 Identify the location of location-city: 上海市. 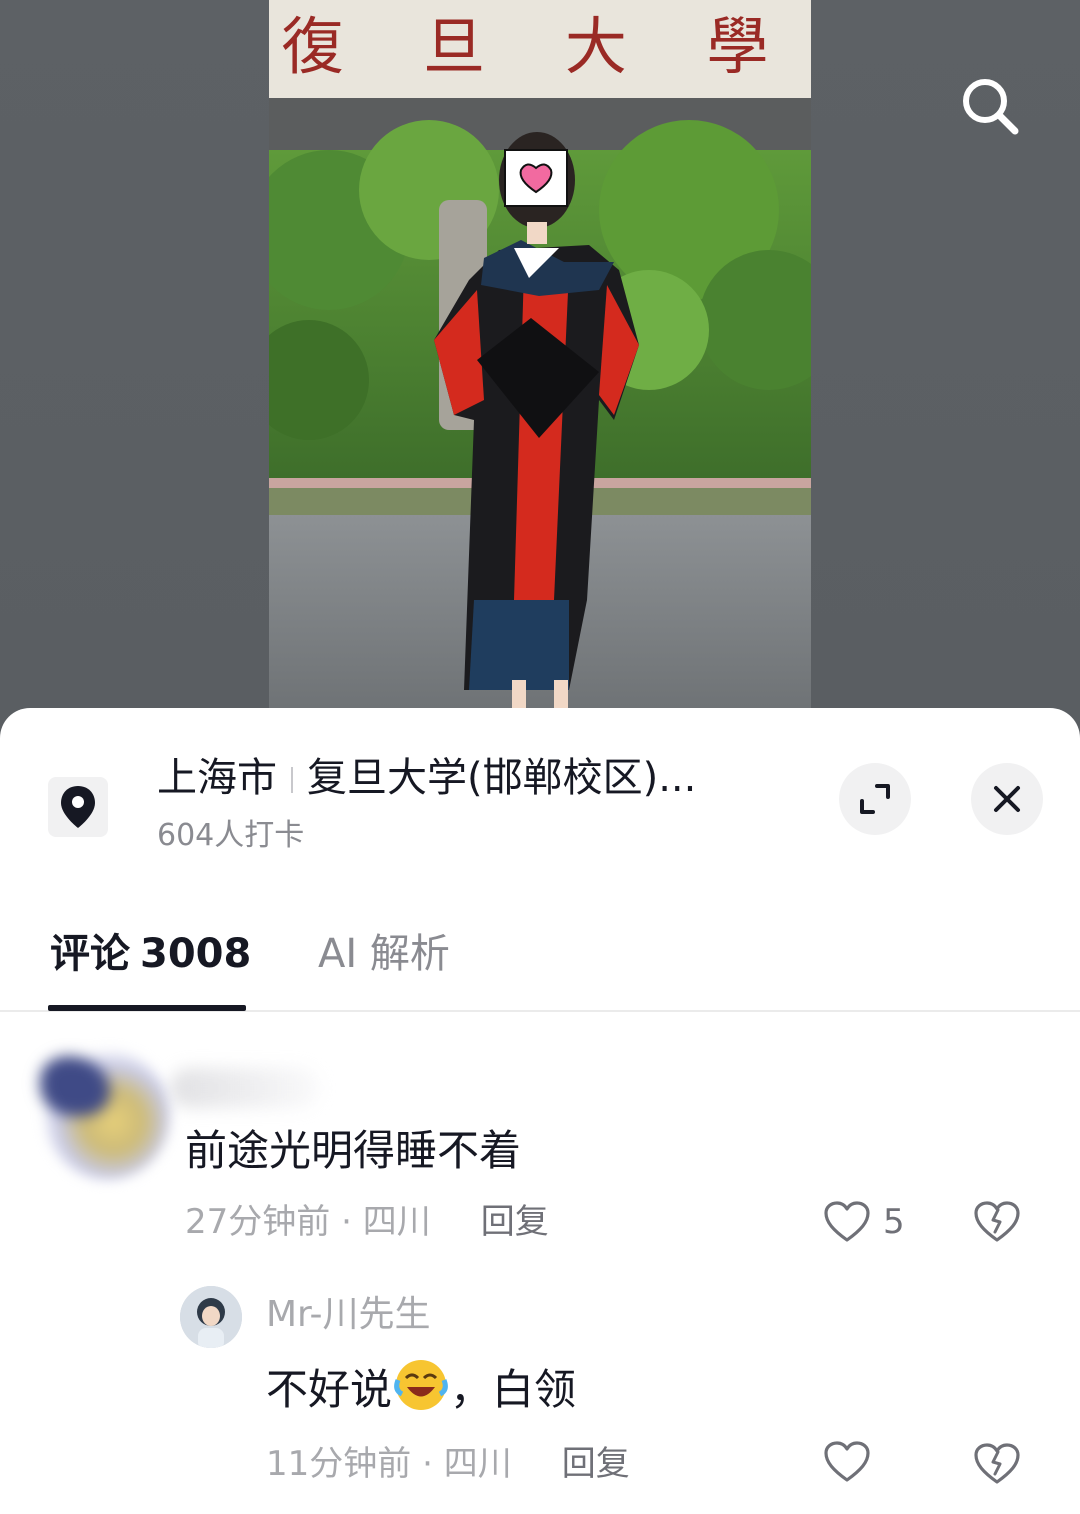
(217, 778).